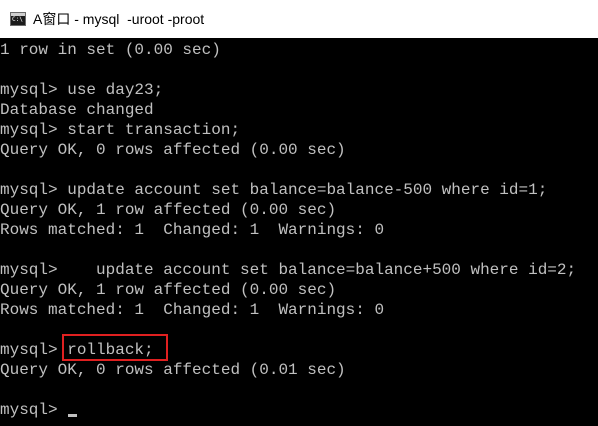 The width and height of the screenshot is (598, 426). What do you see at coordinates (173, 150) in the screenshot?
I see `console-line: Query OK, 0 rows affected (0.00 sec)` at bounding box center [173, 150].